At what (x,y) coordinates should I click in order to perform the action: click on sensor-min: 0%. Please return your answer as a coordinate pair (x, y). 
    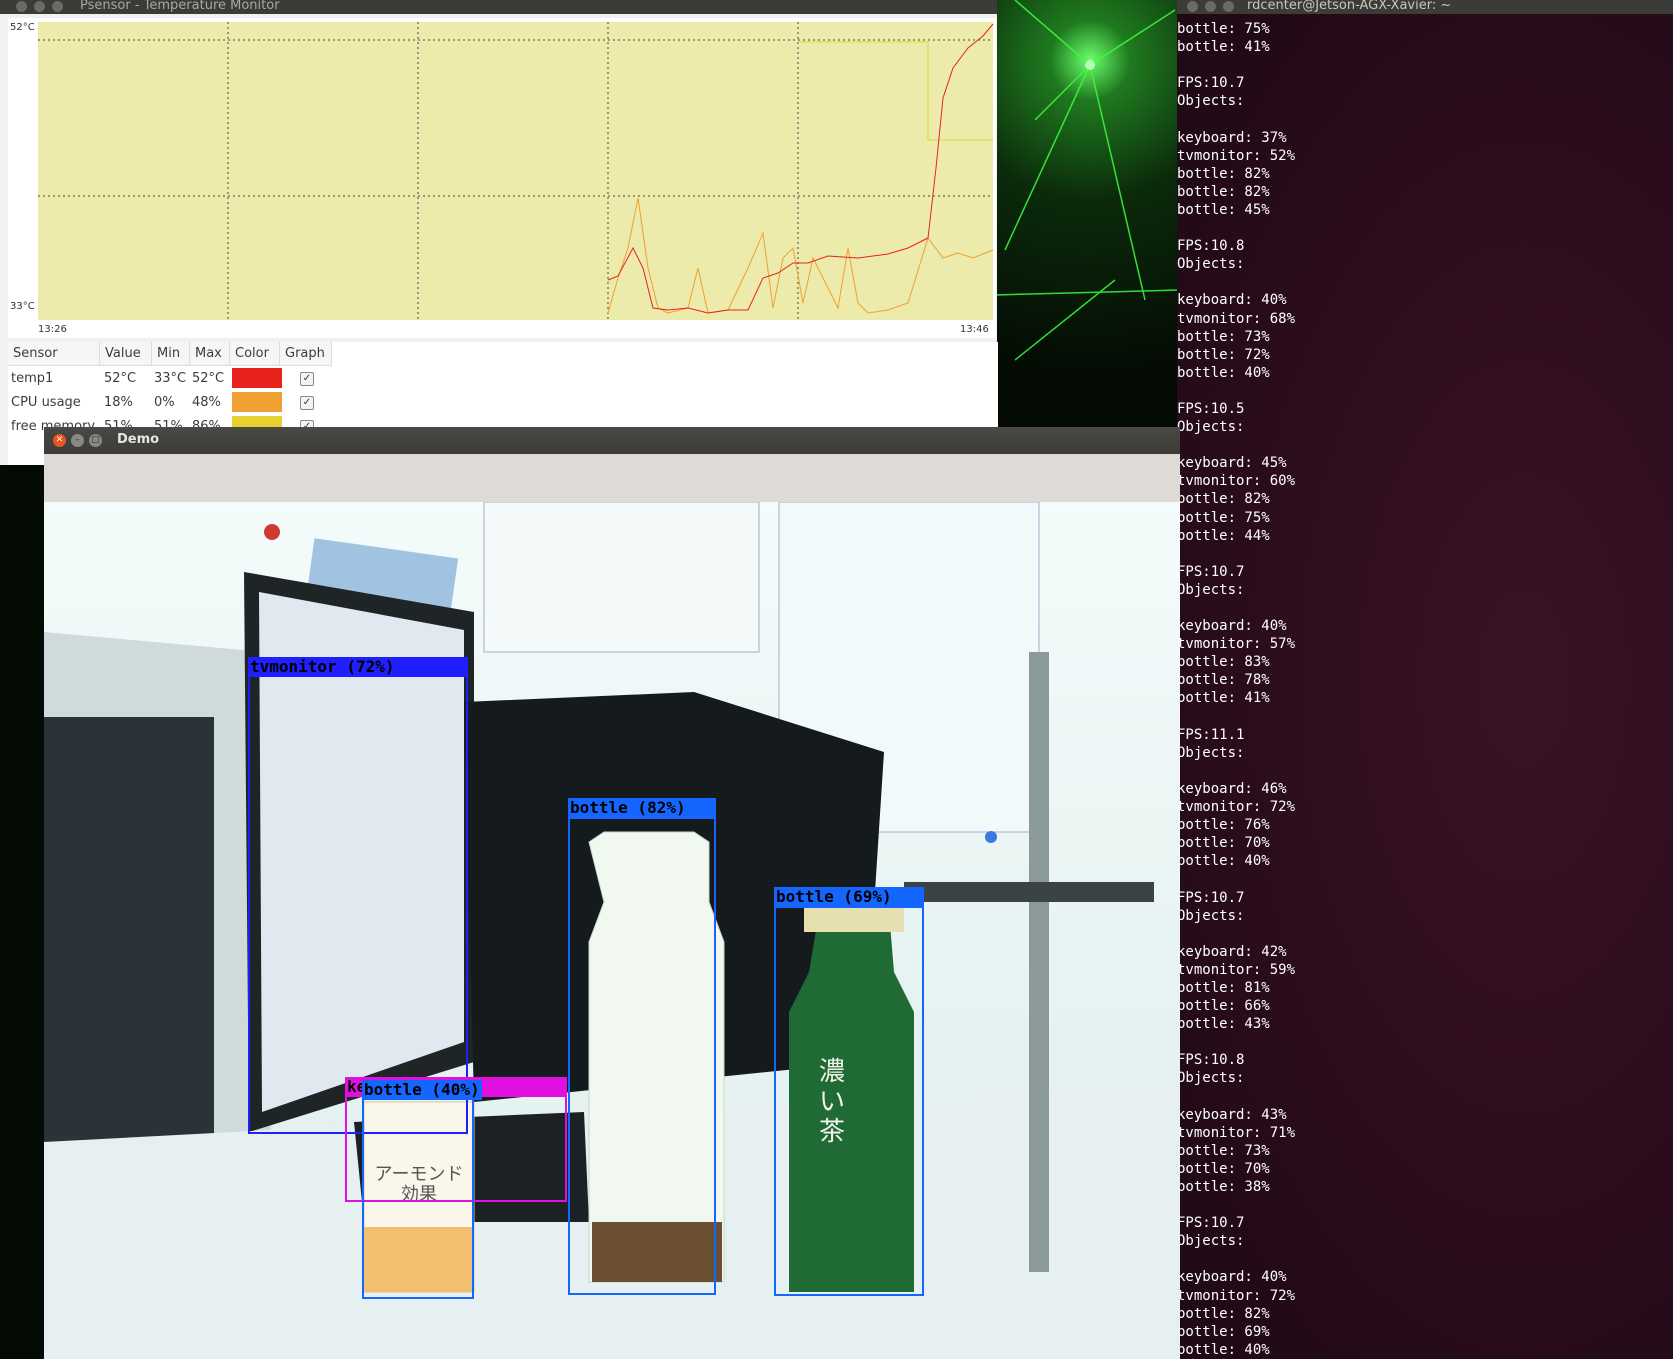
    Looking at the image, I should click on (164, 402).